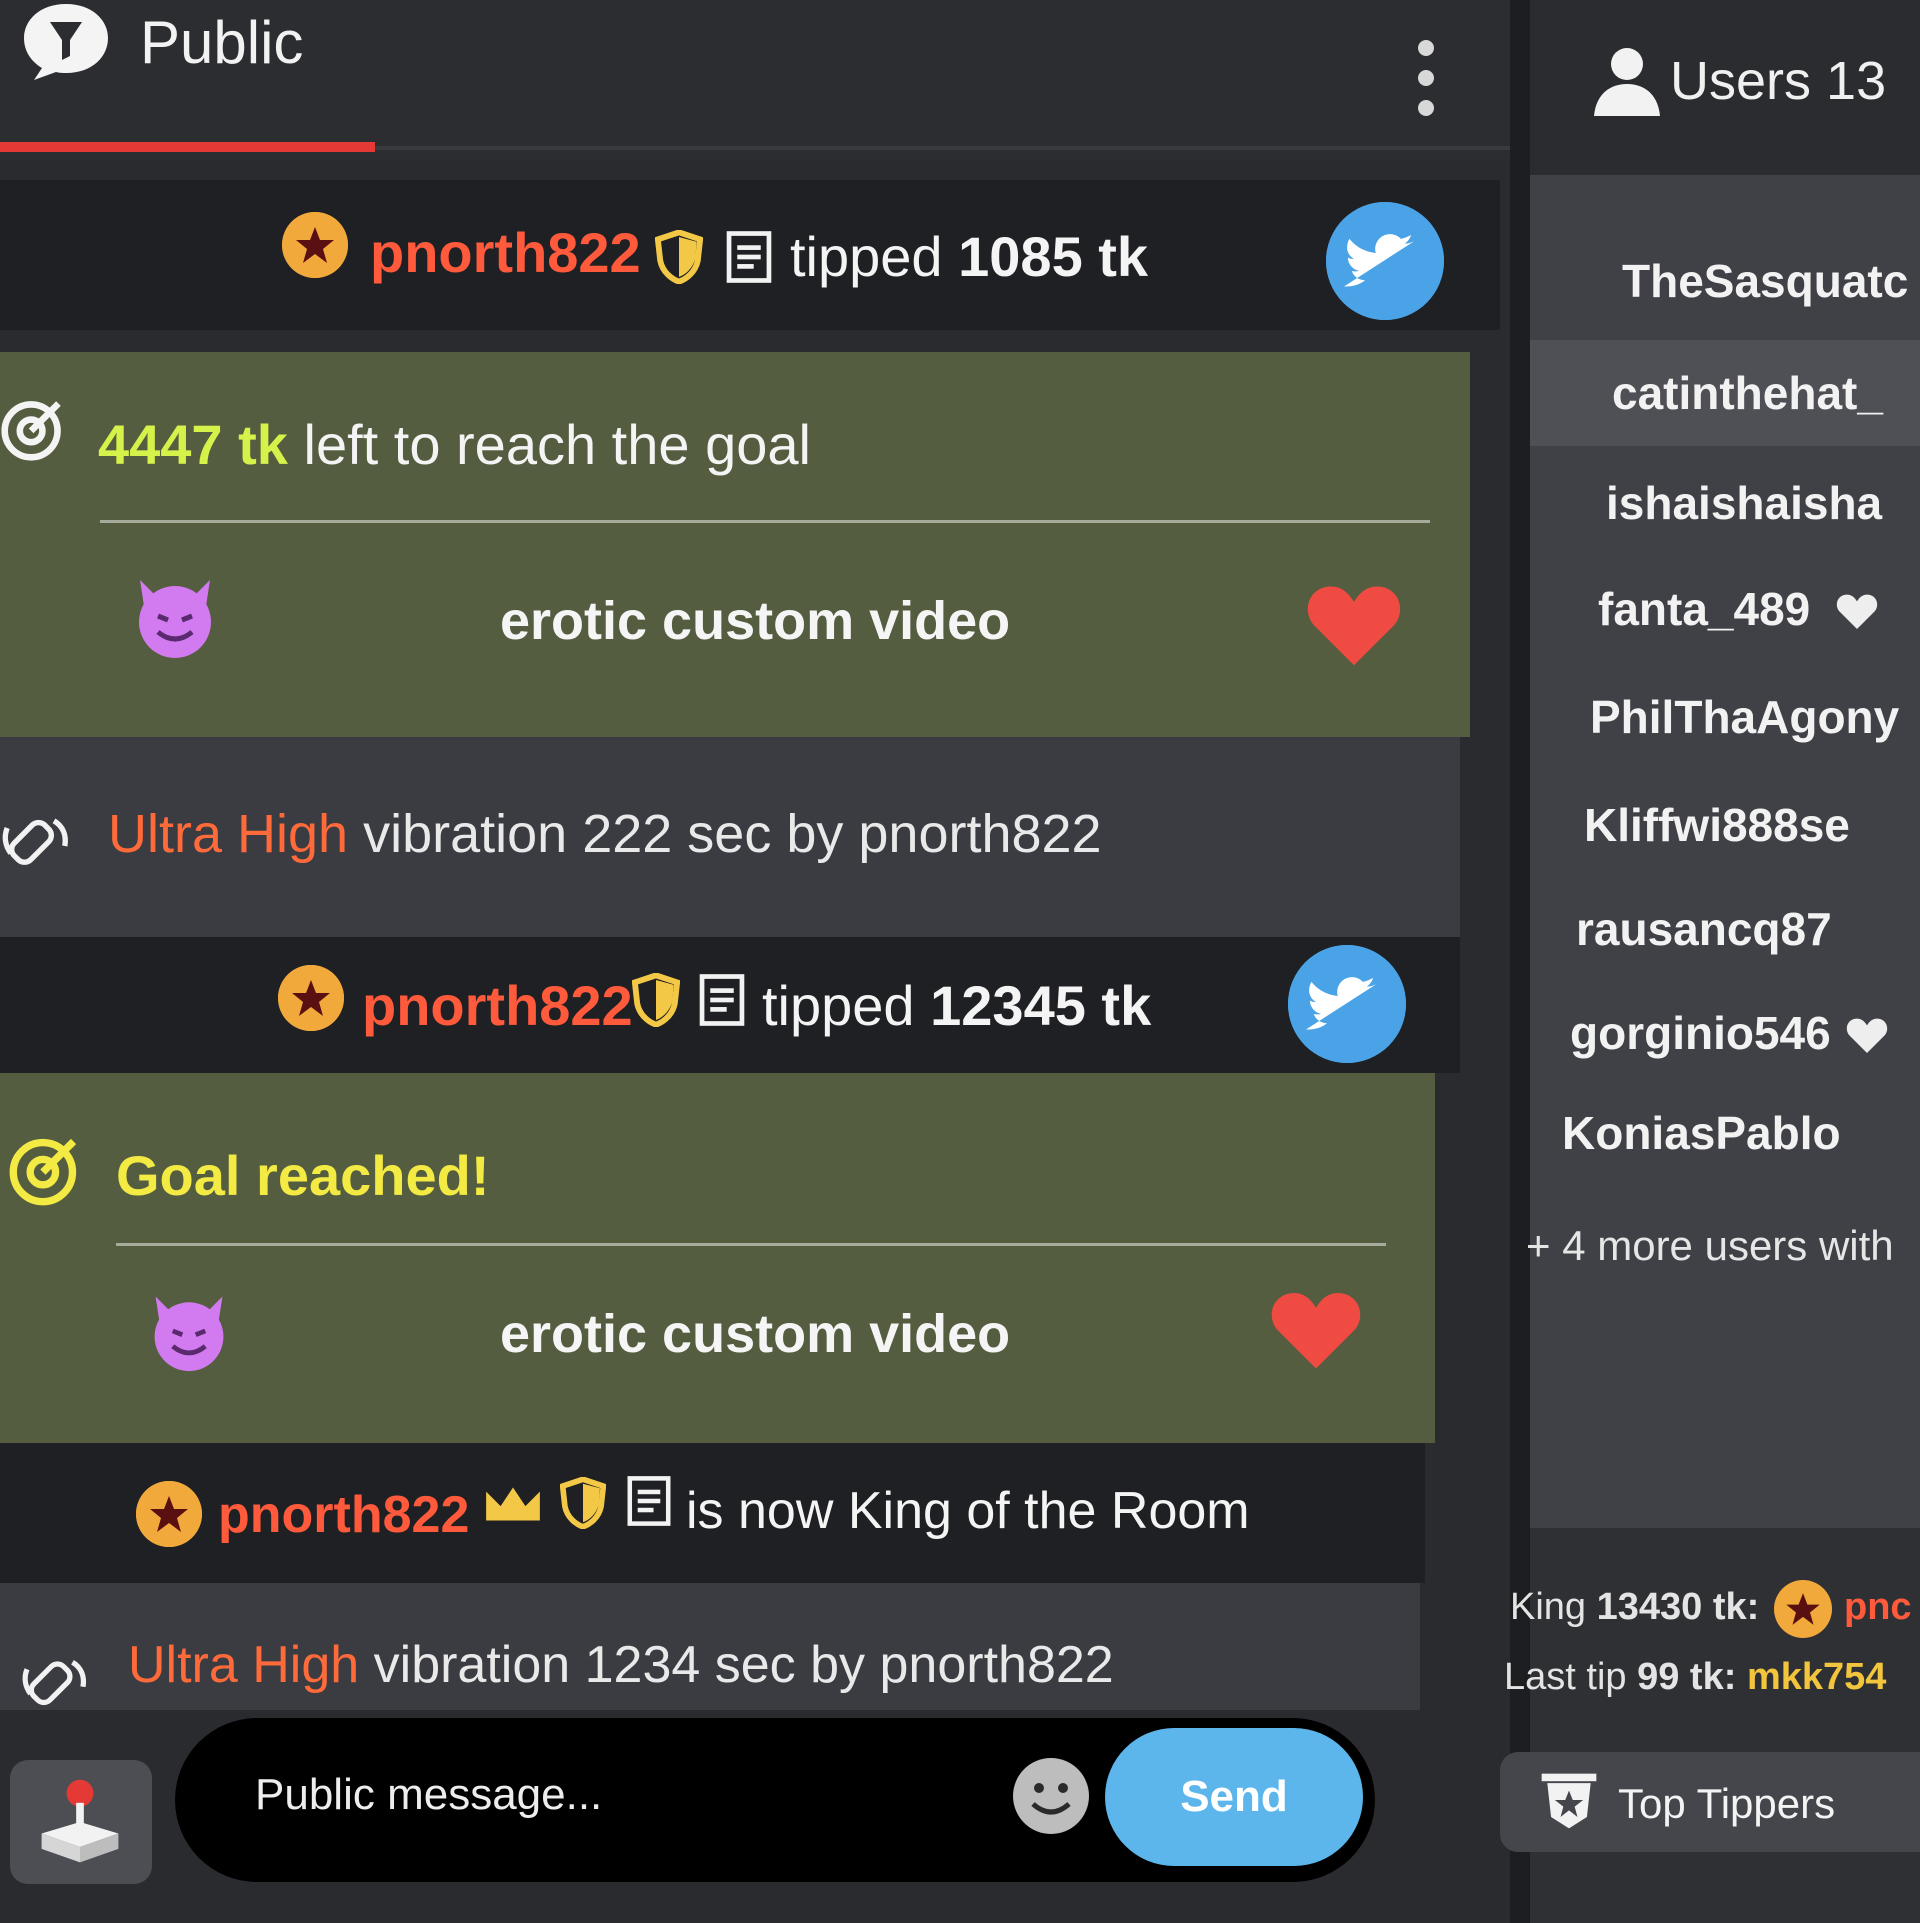  What do you see at coordinates (1725, 281) in the screenshot?
I see `user-list-item: TheSasquatc` at bounding box center [1725, 281].